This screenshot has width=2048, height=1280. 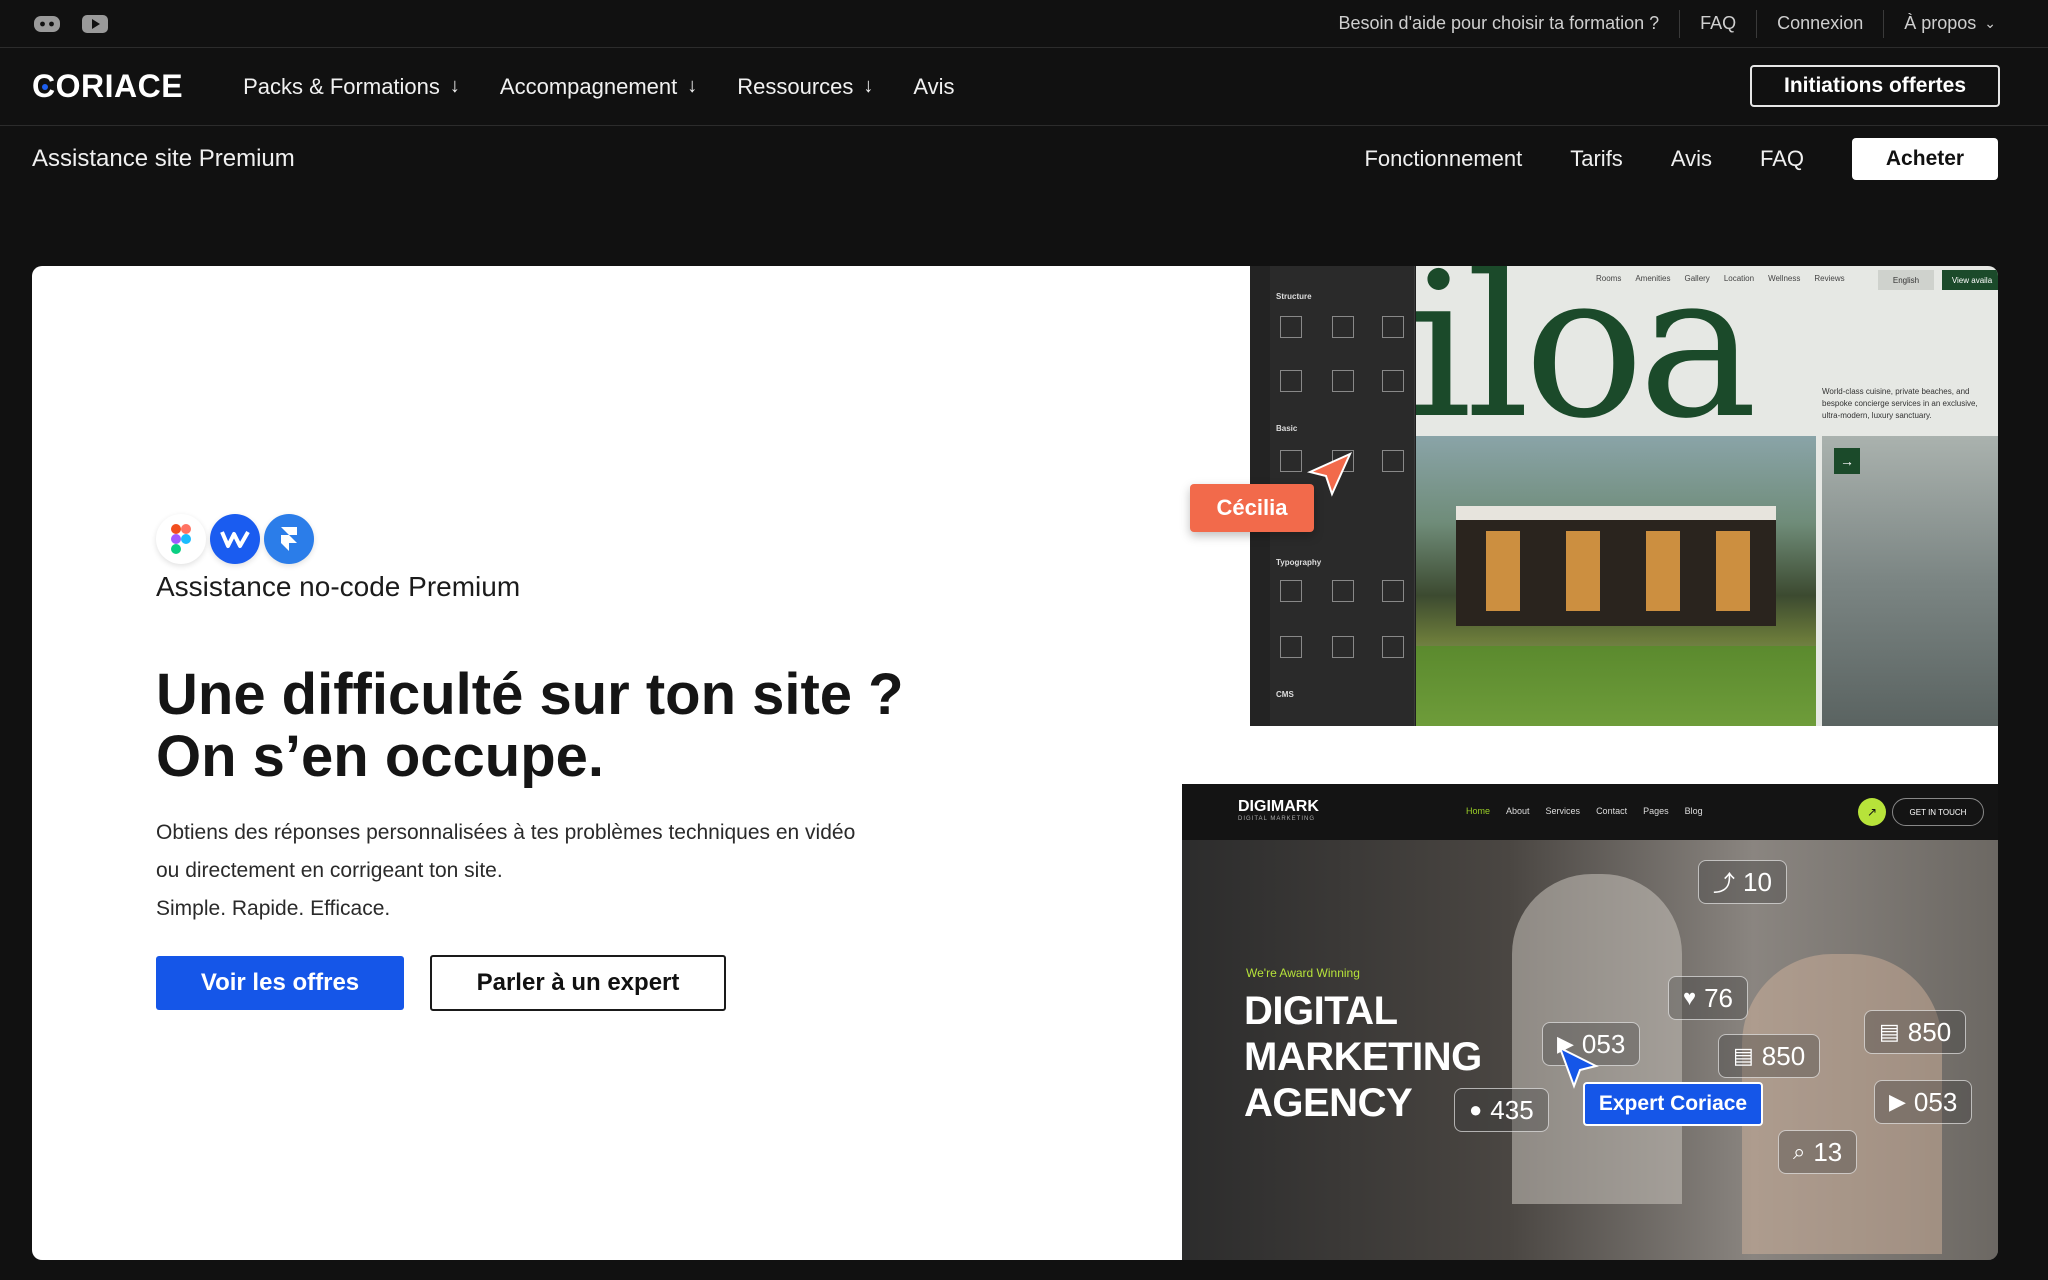 I want to click on view-count-bubble: ▶ 053, so click(x=1923, y=1102).